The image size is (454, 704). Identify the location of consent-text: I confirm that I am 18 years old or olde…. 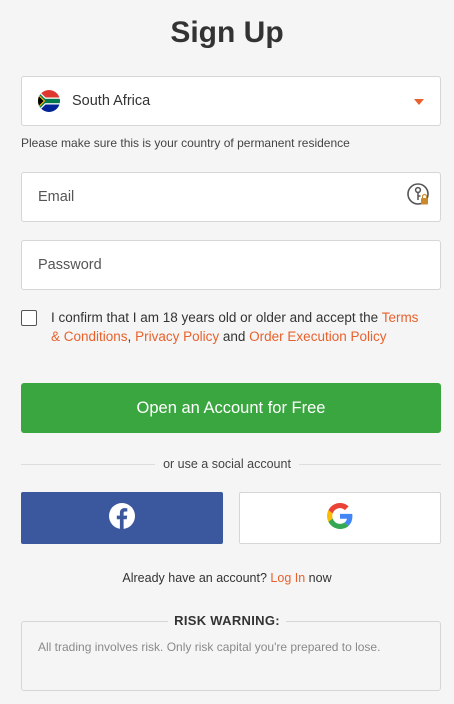
(241, 327).